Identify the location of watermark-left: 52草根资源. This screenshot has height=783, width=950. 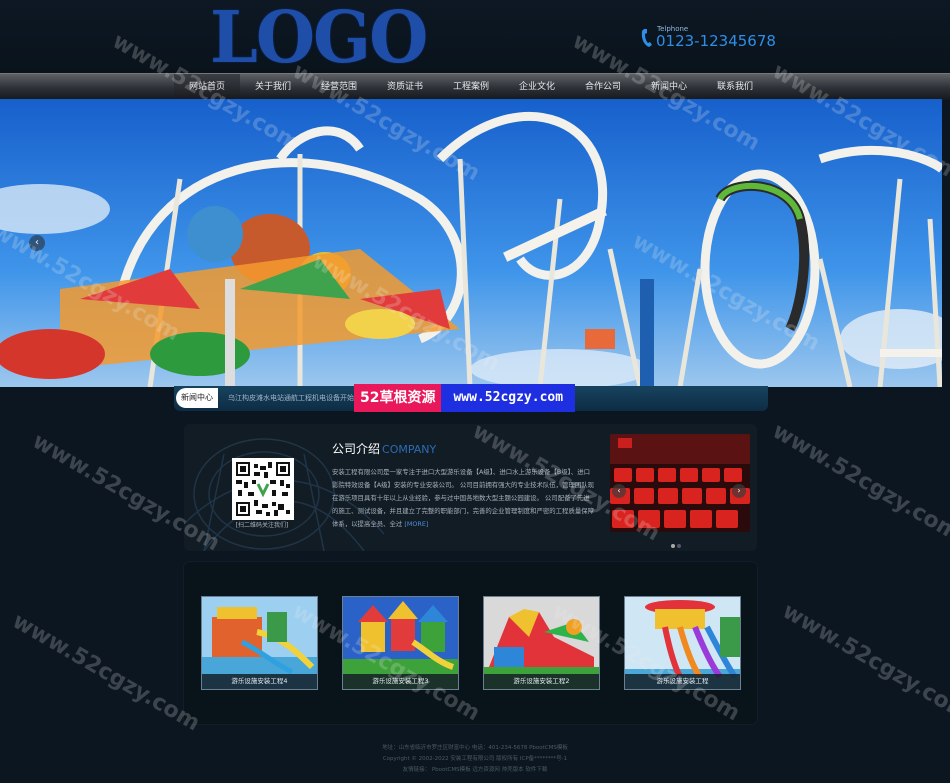
(398, 398).